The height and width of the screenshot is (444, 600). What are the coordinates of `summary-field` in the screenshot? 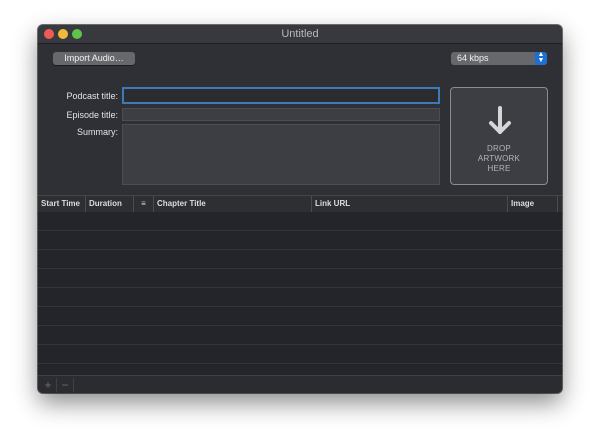 It's located at (281, 154).